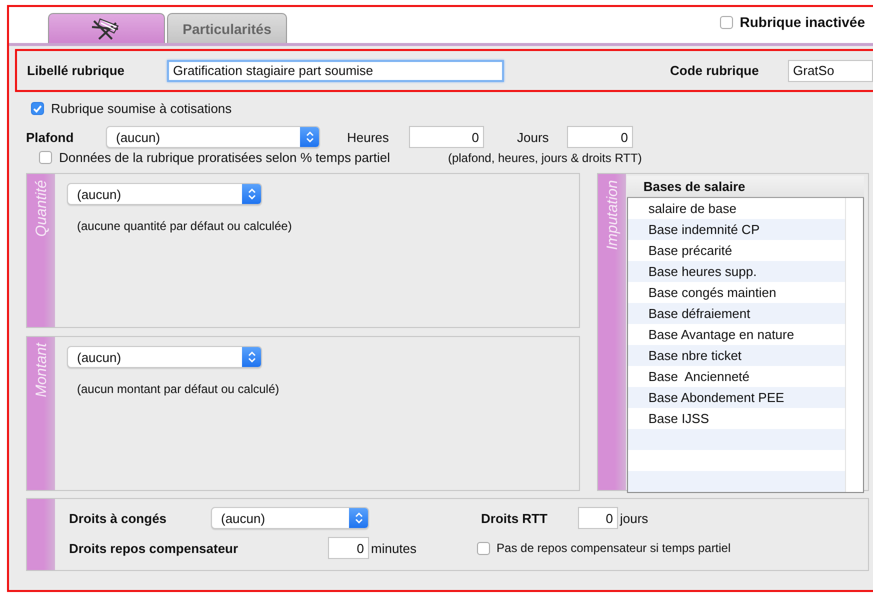 This screenshot has width=873, height=596. What do you see at coordinates (736, 313) in the screenshot?
I see `list-item: Base défraiement` at bounding box center [736, 313].